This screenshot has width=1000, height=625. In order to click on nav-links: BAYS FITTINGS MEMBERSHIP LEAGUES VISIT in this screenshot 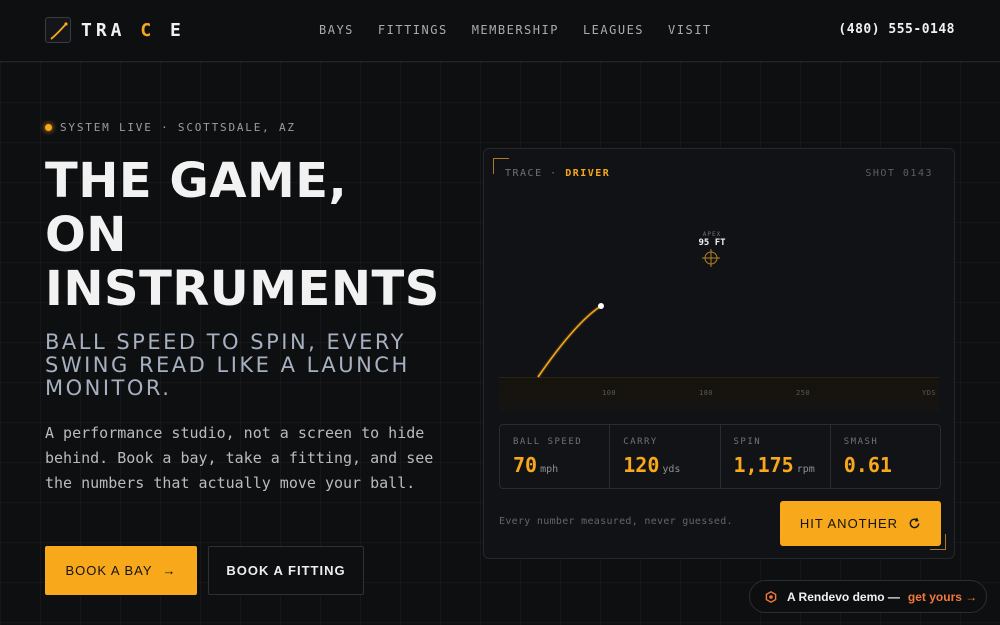, I will do `click(527, 30)`.